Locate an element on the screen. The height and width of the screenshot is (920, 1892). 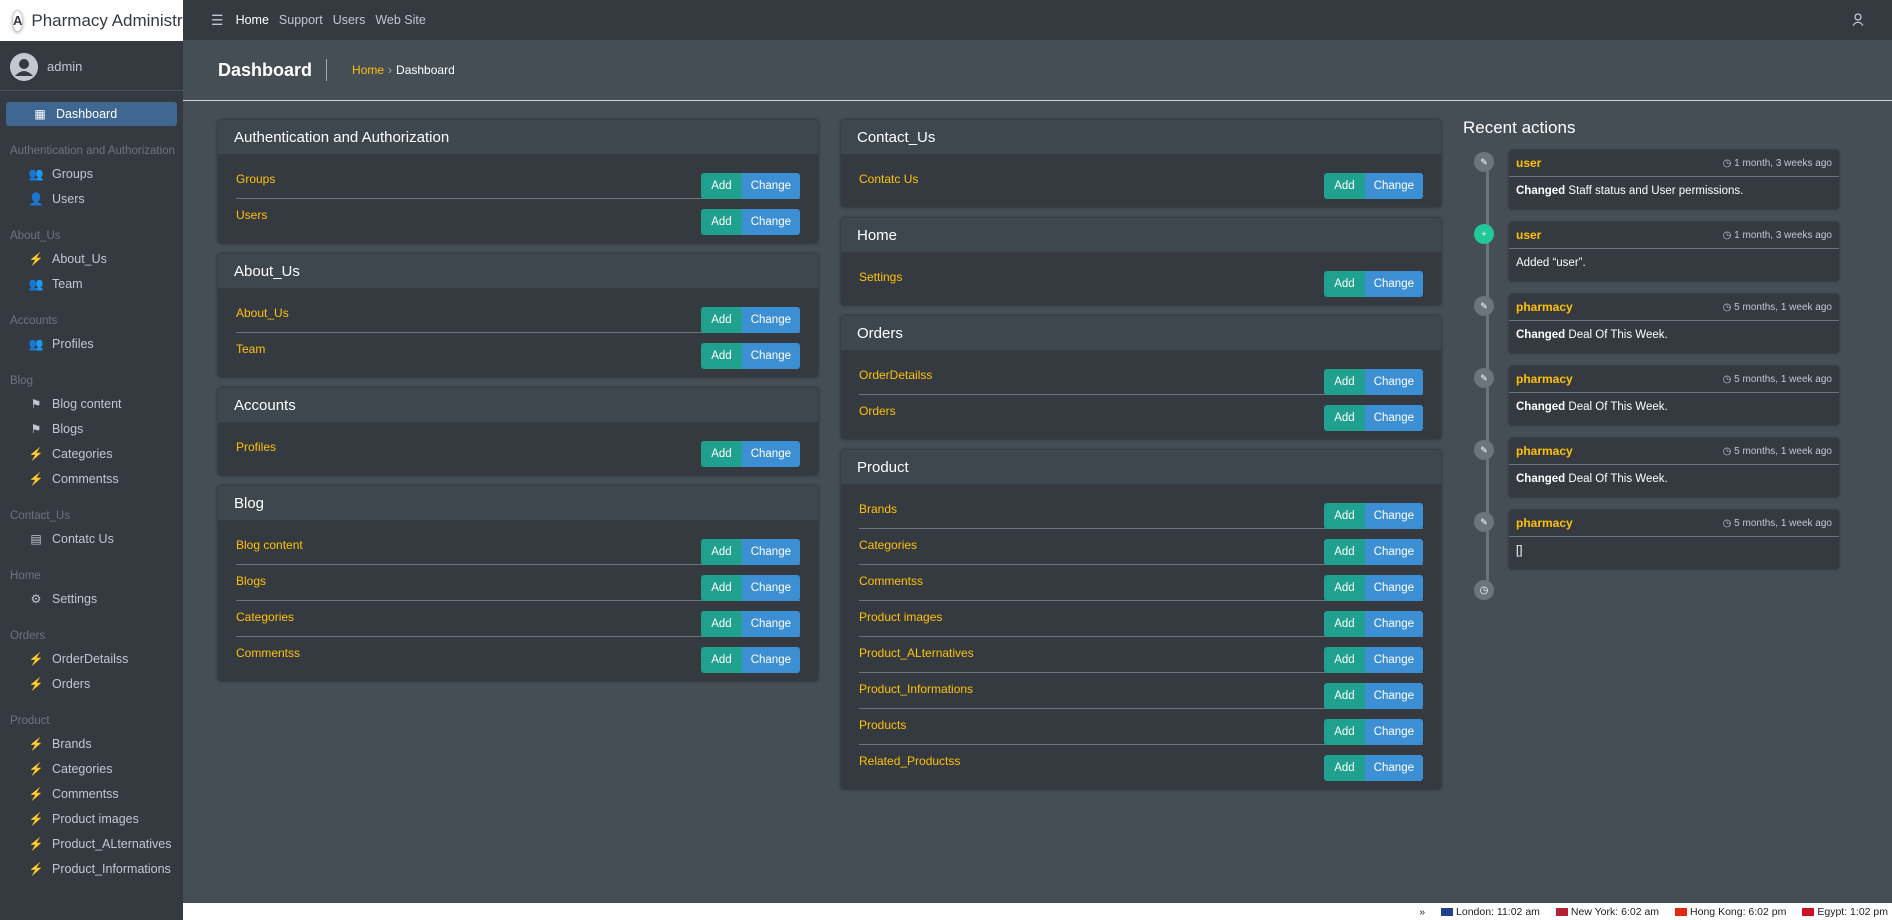
model-link-brands: Brands is located at coordinates (878, 507).